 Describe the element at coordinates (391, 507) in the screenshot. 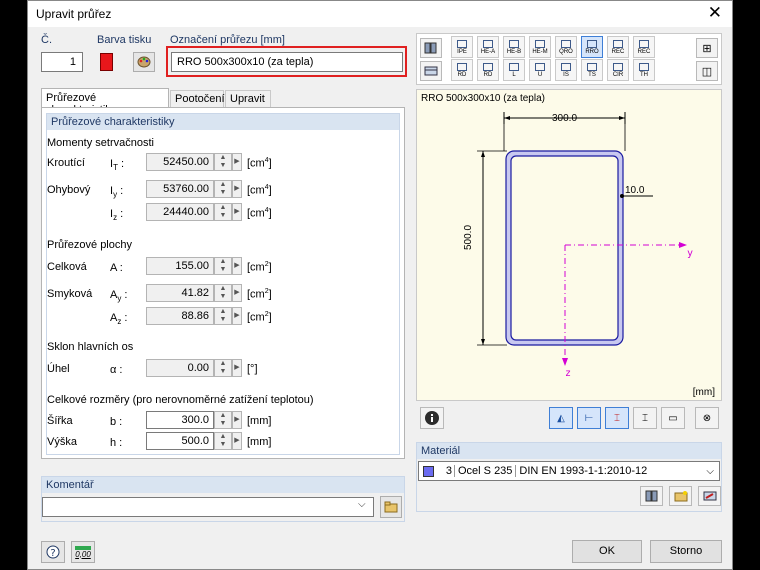

I see `comment-library-button` at that location.